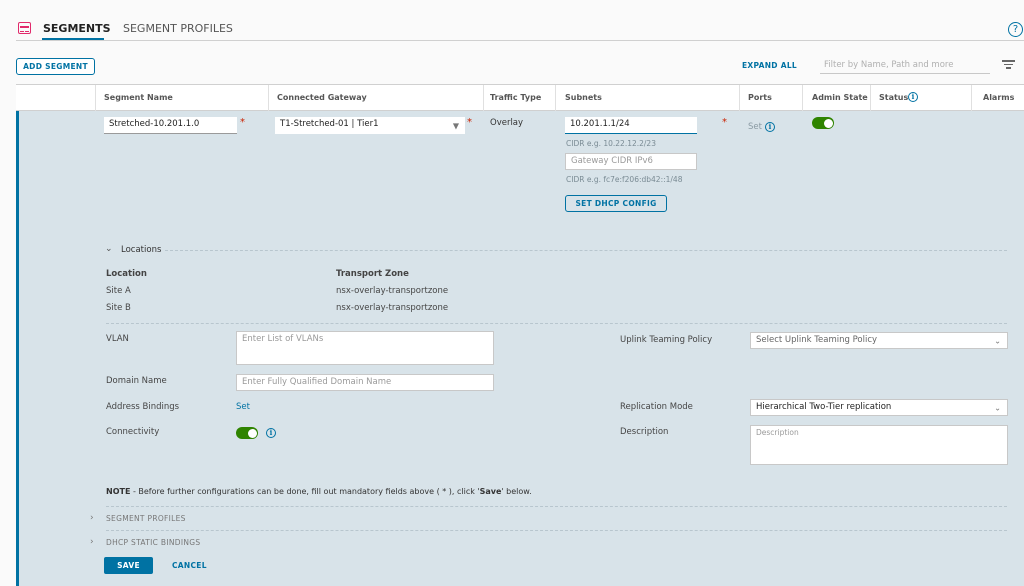  What do you see at coordinates (189, 565) in the screenshot?
I see `cancel-button: CANCEL` at bounding box center [189, 565].